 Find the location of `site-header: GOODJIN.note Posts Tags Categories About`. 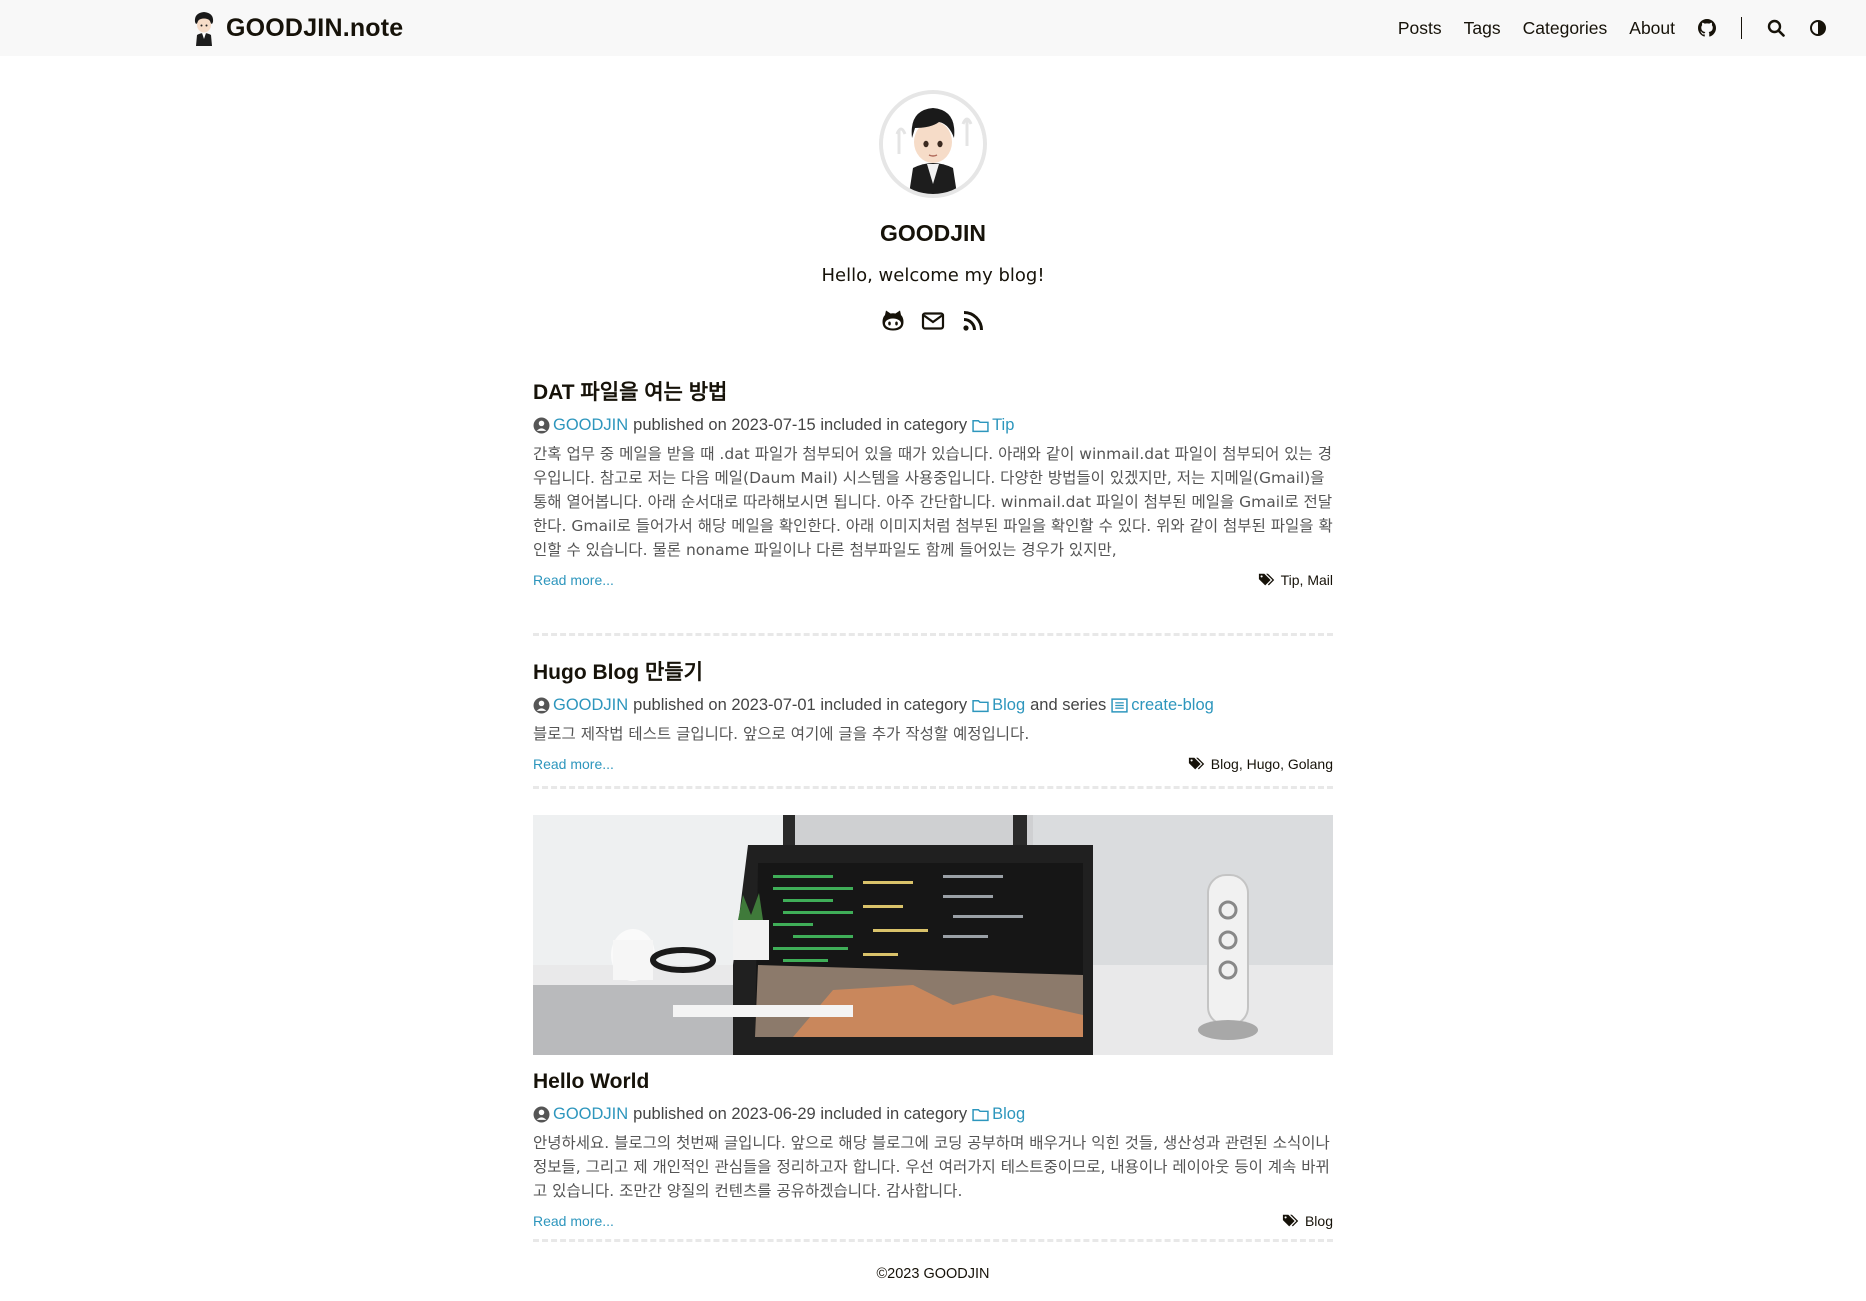

site-header: GOODJIN.note Posts Tags Categories About is located at coordinates (933, 28).